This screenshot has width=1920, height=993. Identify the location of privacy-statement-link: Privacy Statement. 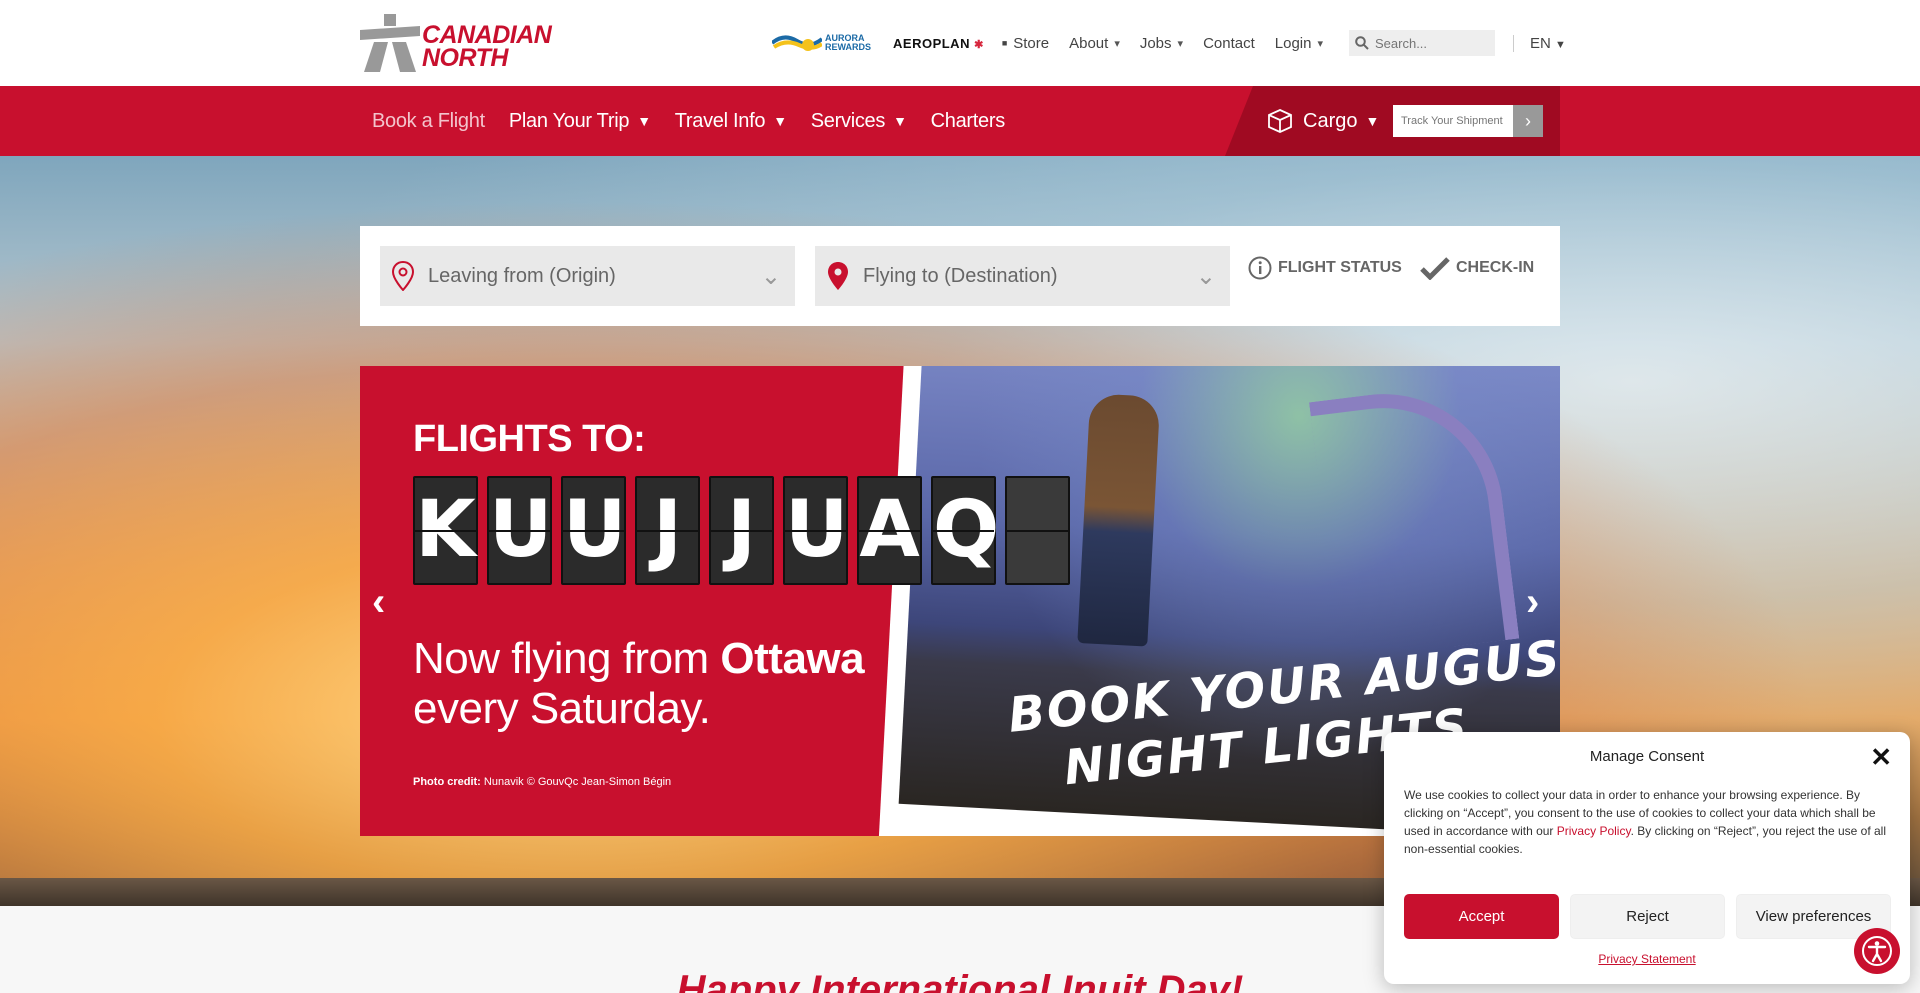
(1647, 959).